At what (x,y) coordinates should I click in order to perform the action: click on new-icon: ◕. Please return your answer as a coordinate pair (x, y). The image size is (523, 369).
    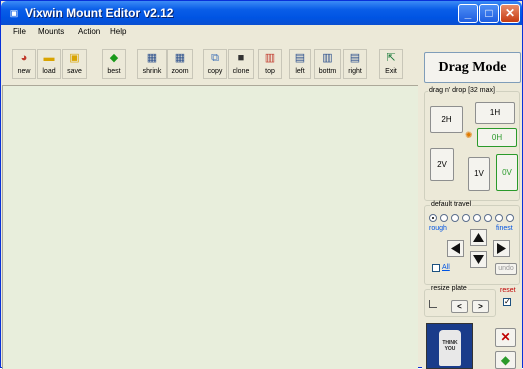
    Looking at the image, I should click on (24, 58).